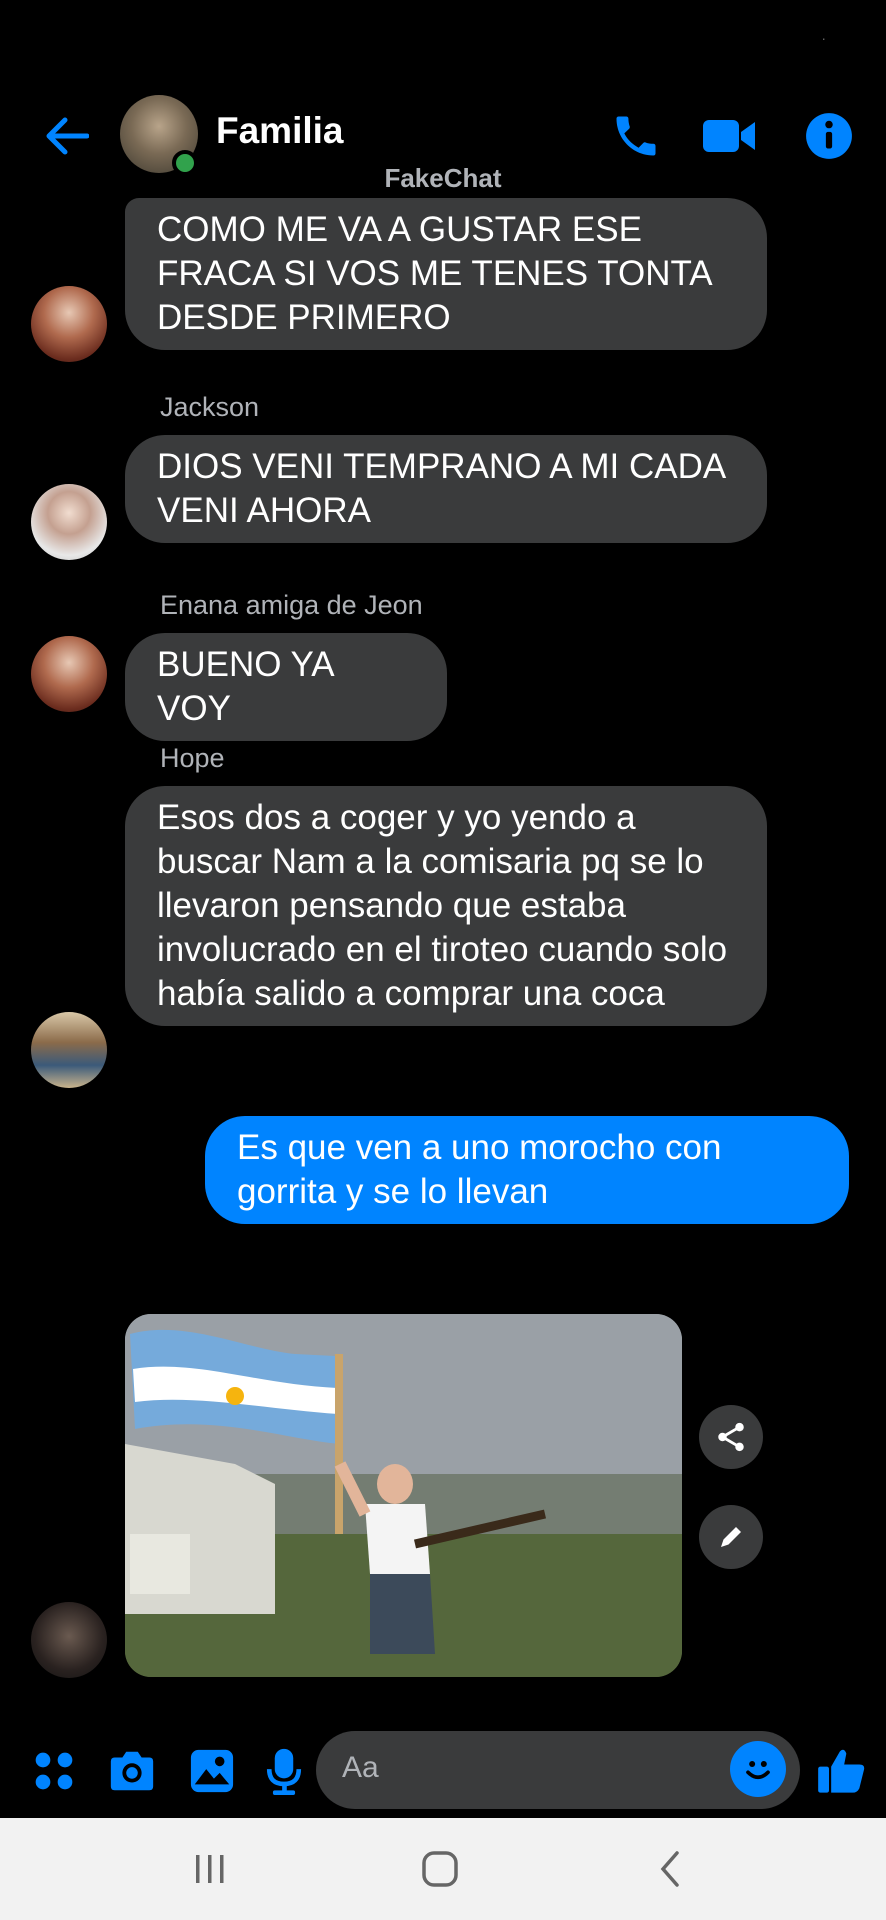  What do you see at coordinates (286, 687) in the screenshot?
I see `message-bubble: BUENO YA VOY` at bounding box center [286, 687].